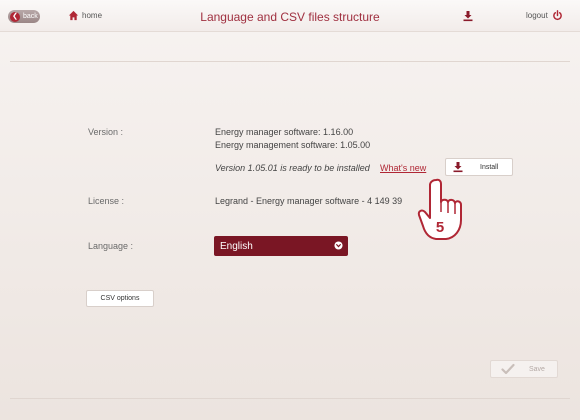  What do you see at coordinates (338, 245) in the screenshot?
I see `chevron-down-icon` at bounding box center [338, 245].